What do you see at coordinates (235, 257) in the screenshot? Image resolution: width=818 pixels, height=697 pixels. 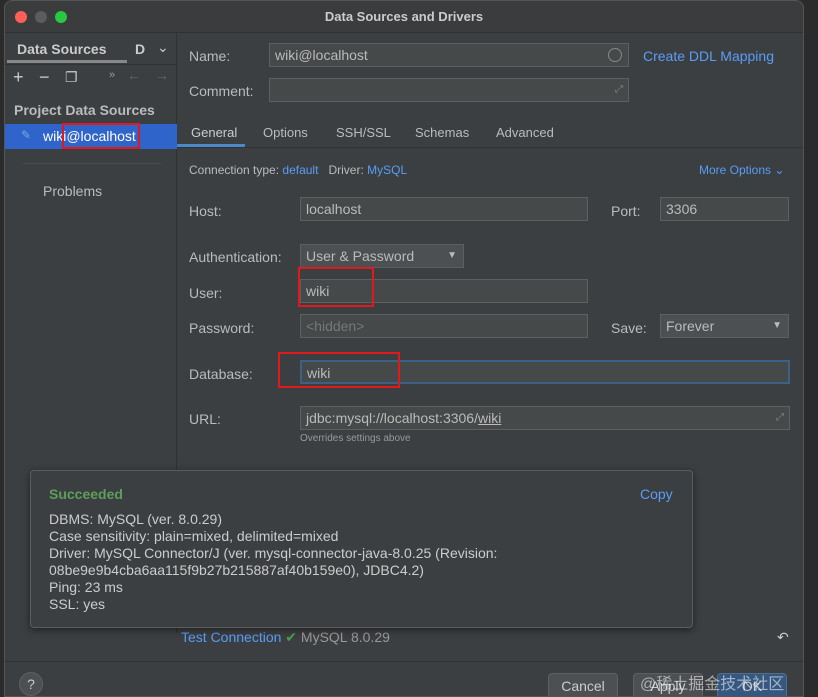 I see `authentication-label: Authentication:` at bounding box center [235, 257].